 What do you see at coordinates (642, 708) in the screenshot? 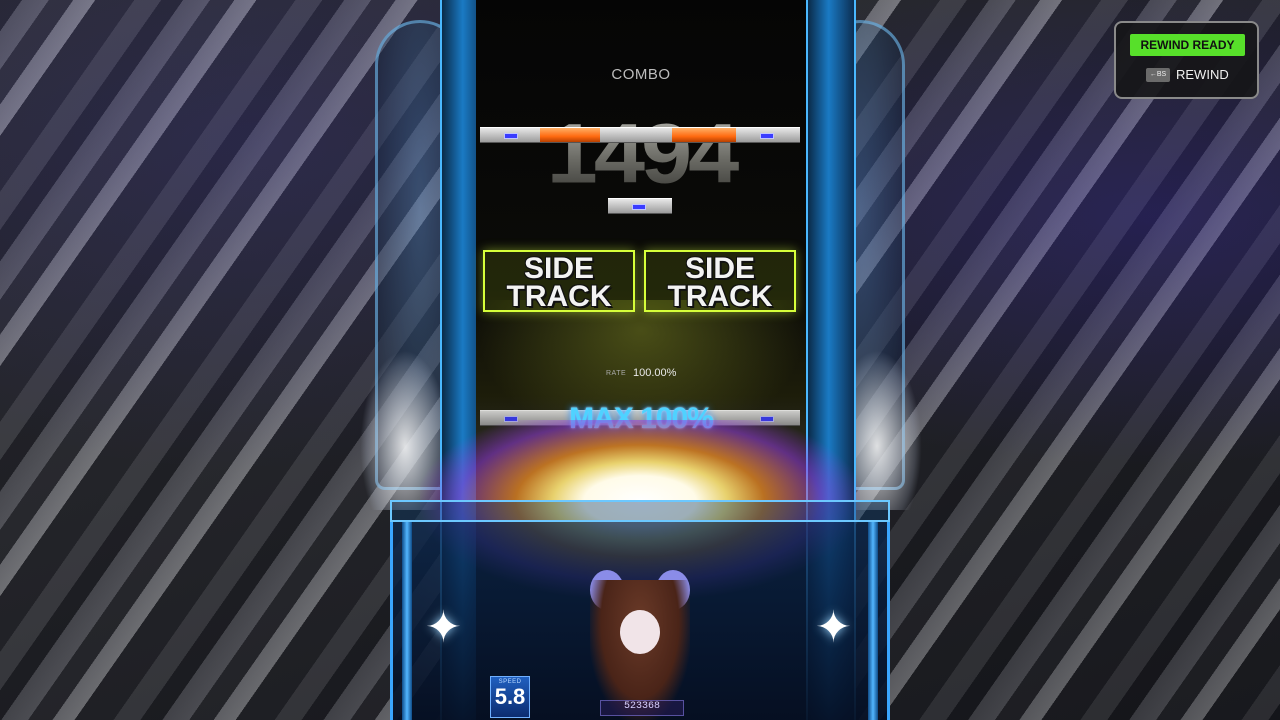
I see `score-display: 523368` at bounding box center [642, 708].